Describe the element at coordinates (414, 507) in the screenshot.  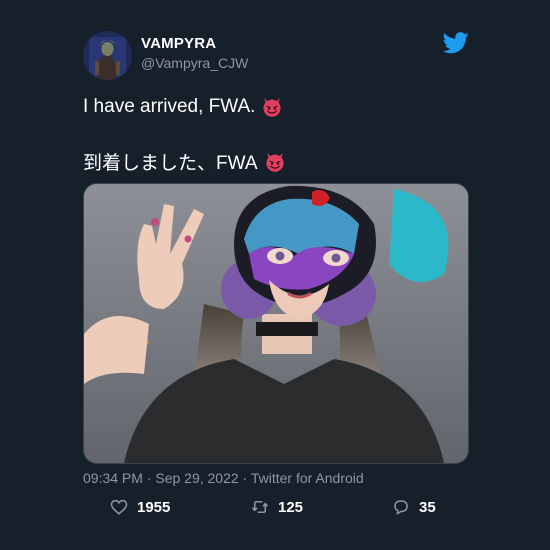
I see `reply-button: 35` at that location.